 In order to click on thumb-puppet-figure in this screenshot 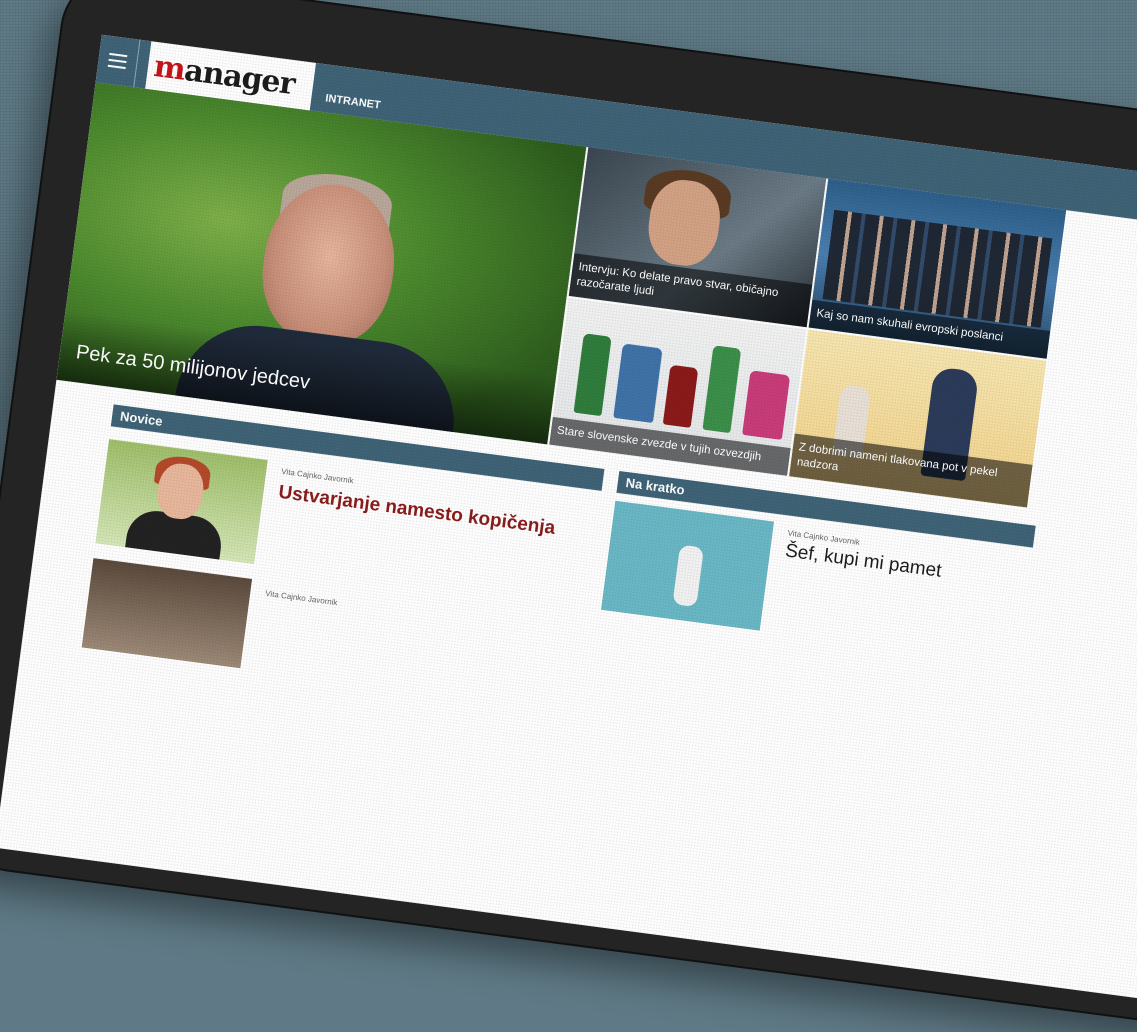, I will do `click(688, 576)`.